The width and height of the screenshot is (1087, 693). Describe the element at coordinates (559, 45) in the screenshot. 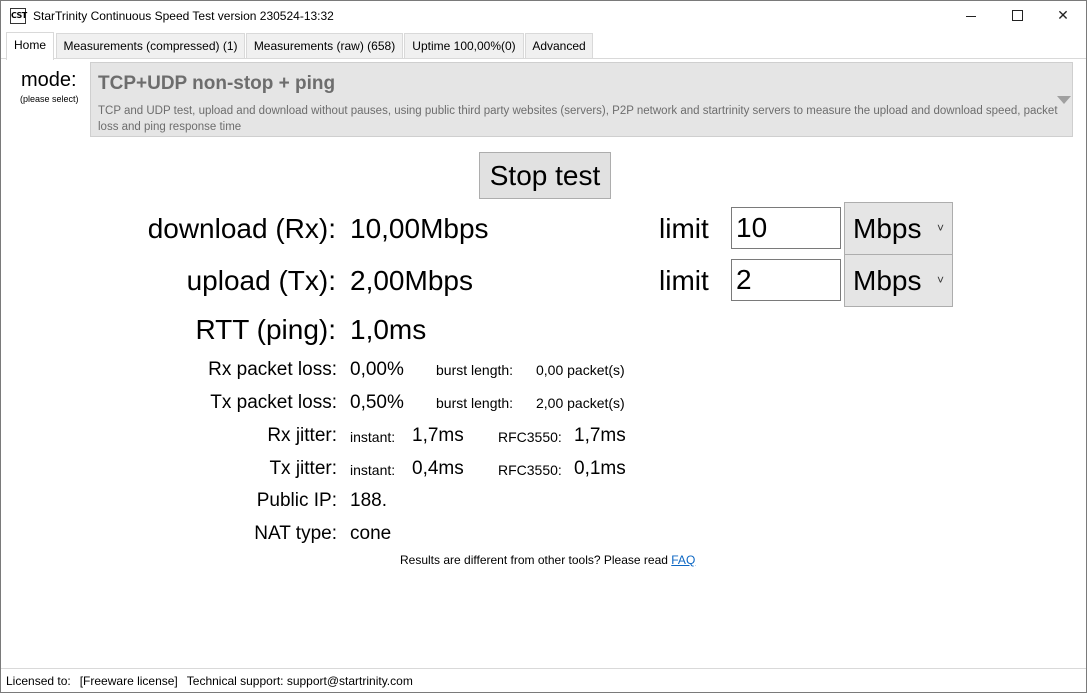

I see `tab-advanced: Advanced` at that location.